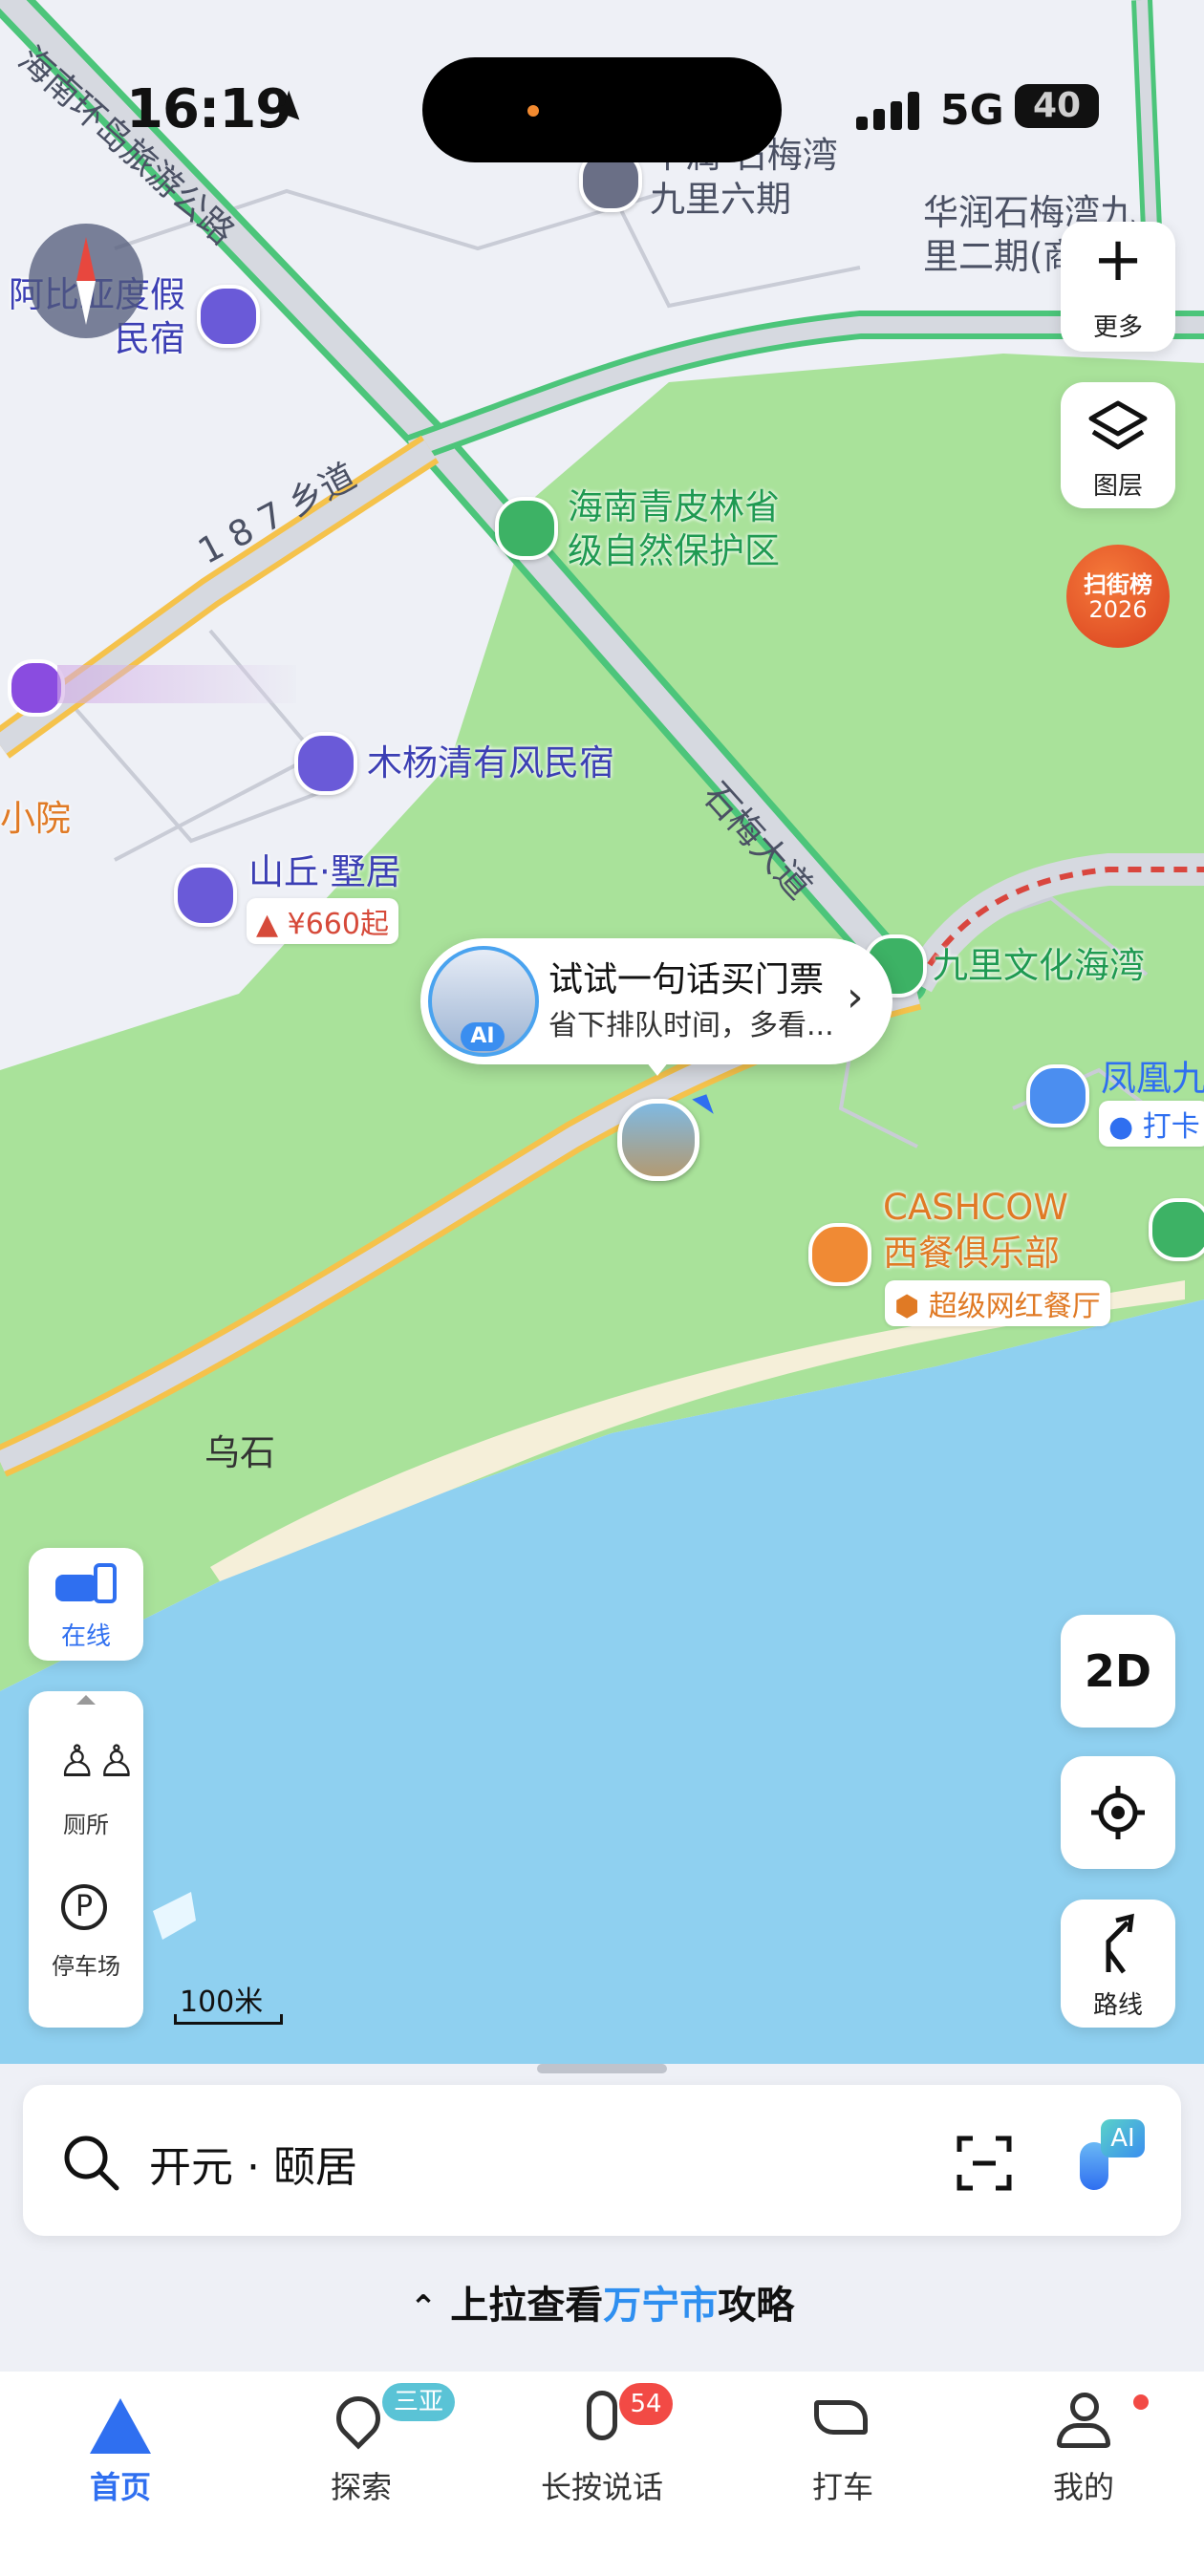 This screenshot has width=1204, height=2576. What do you see at coordinates (840, 1254) in the screenshot?
I see `restaurant-icon` at bounding box center [840, 1254].